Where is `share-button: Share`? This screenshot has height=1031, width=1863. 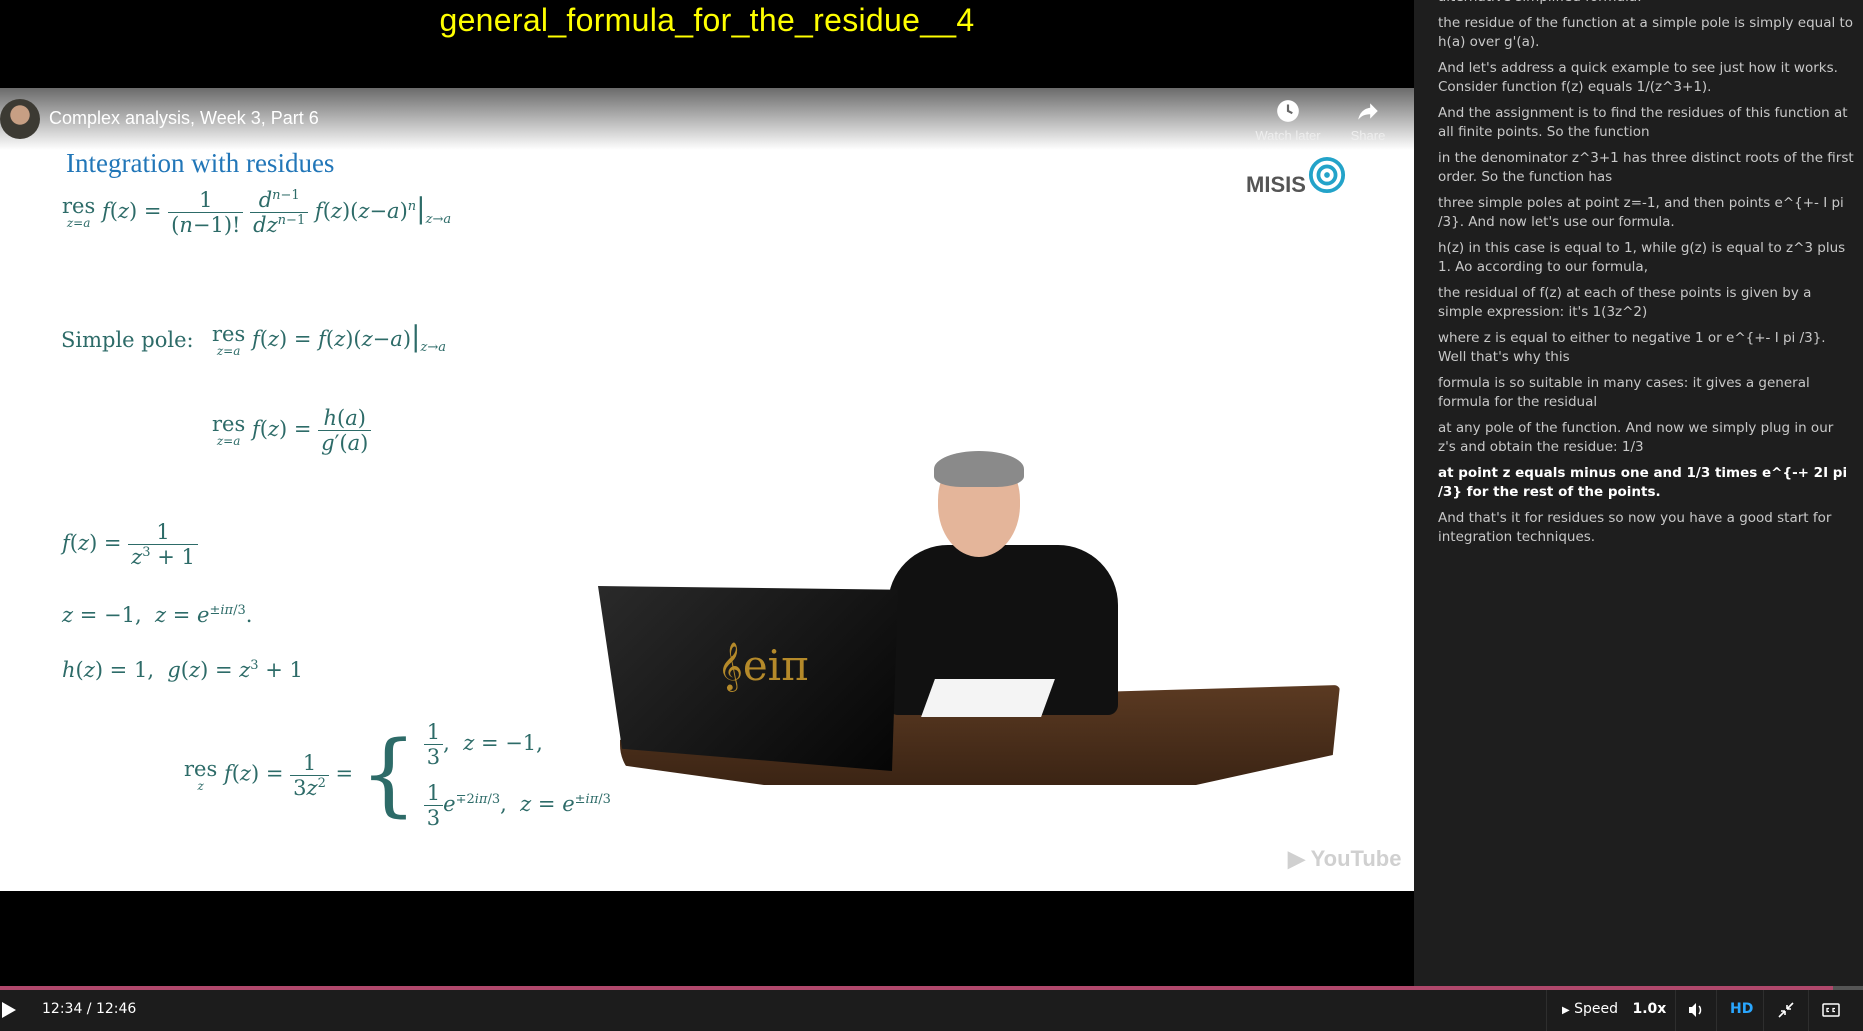
share-button: Share is located at coordinates (1368, 120).